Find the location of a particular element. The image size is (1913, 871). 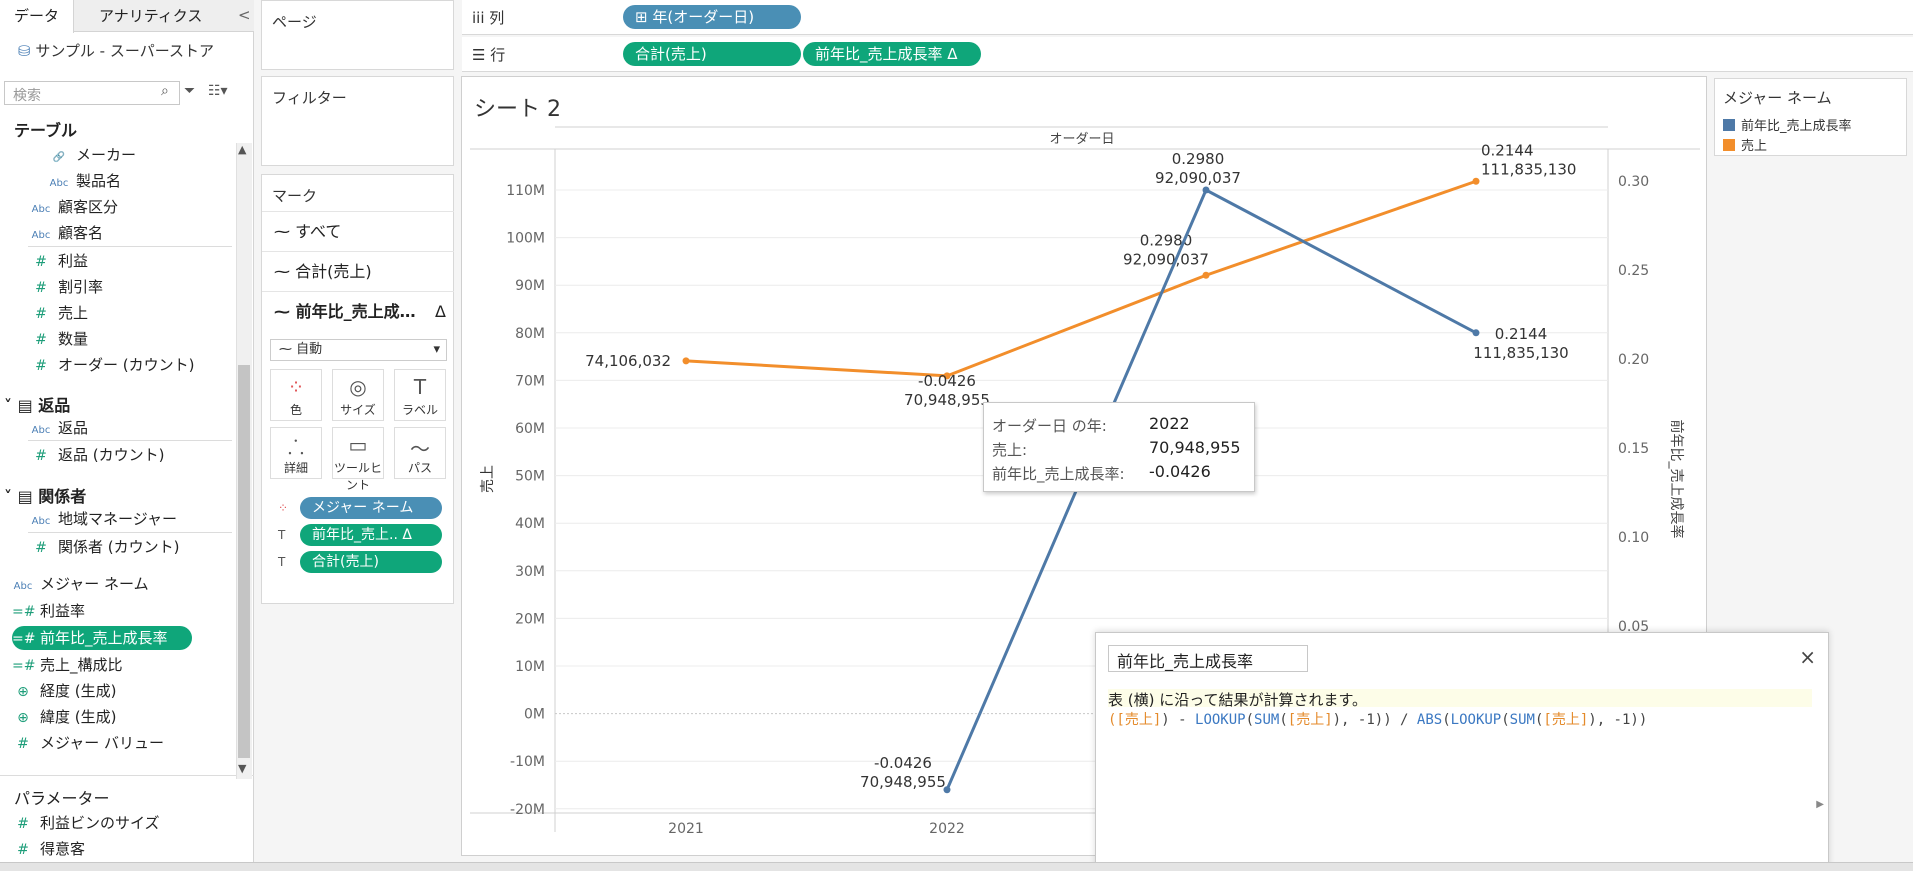

expand-panel-icon: ▶ is located at coordinates (1820, 804).